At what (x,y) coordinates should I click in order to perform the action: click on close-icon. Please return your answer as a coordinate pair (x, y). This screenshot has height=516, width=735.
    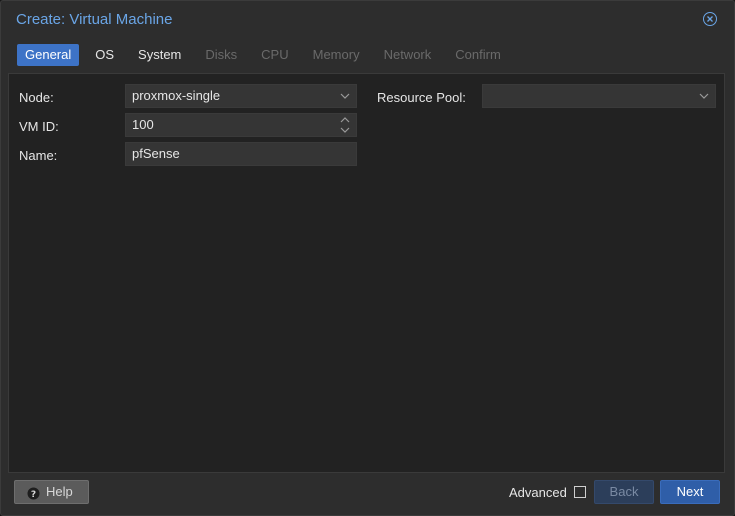
    Looking at the image, I should click on (710, 19).